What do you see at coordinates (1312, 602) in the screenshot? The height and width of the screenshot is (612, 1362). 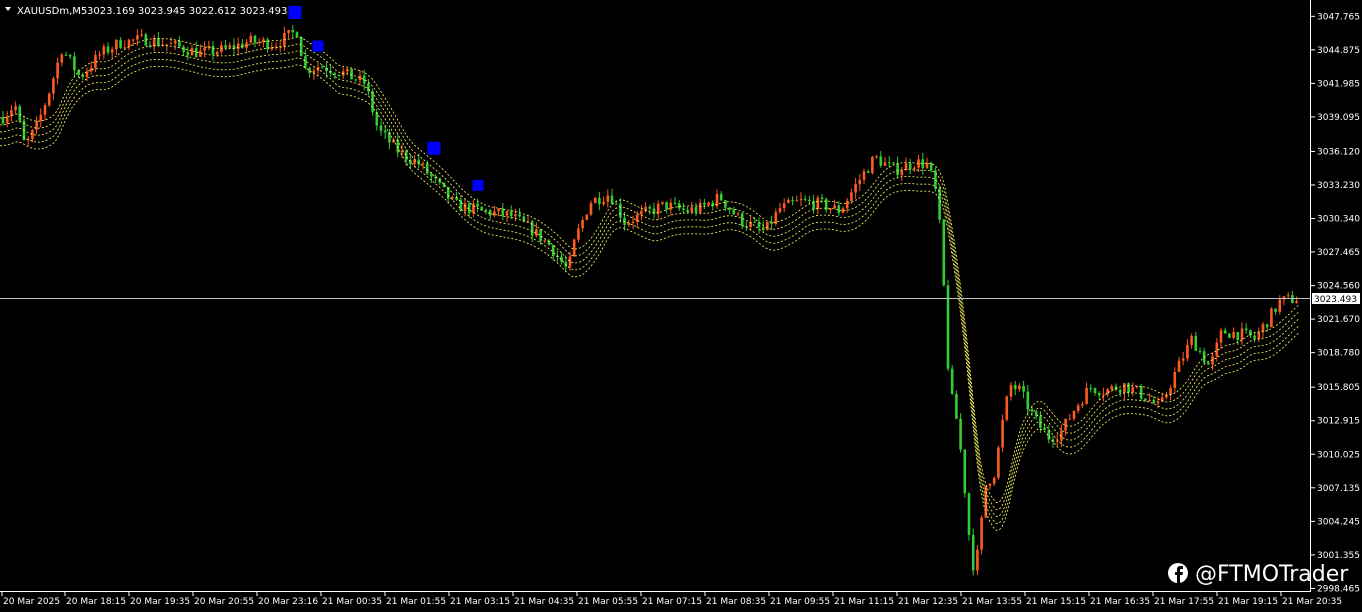 I see `x-tick-label: 21 Mar 20:35` at bounding box center [1312, 602].